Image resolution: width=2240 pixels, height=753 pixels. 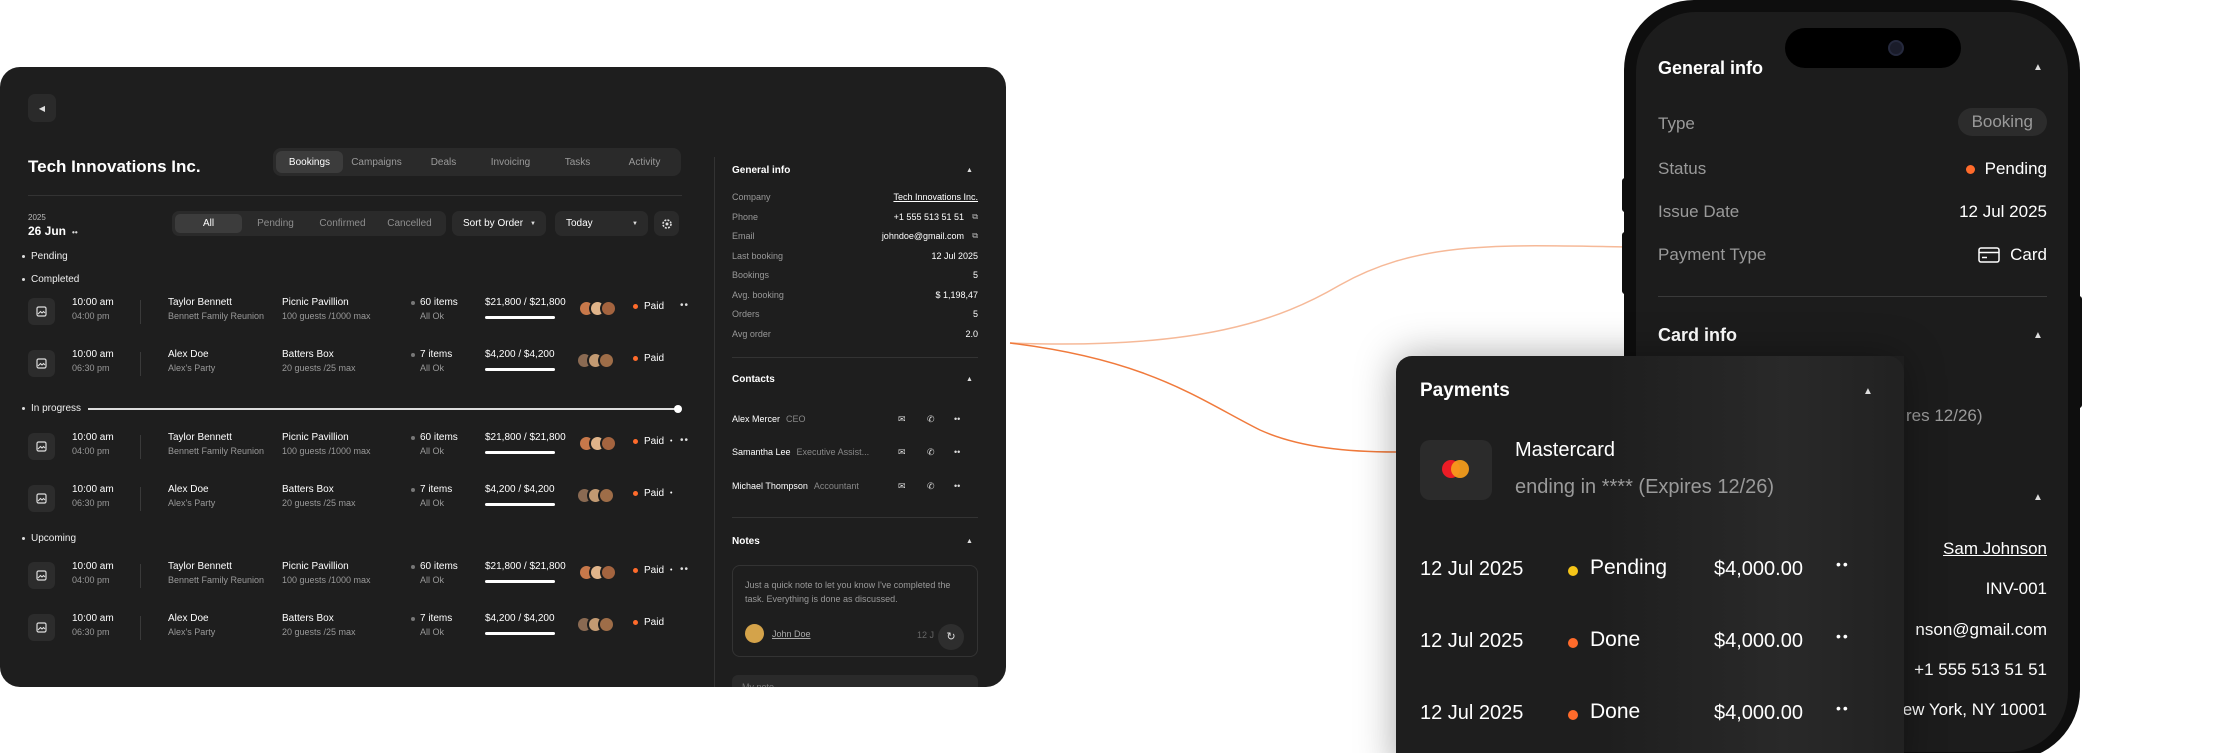 I want to click on end-time: 04:00 pm, so click(x=91, y=580).